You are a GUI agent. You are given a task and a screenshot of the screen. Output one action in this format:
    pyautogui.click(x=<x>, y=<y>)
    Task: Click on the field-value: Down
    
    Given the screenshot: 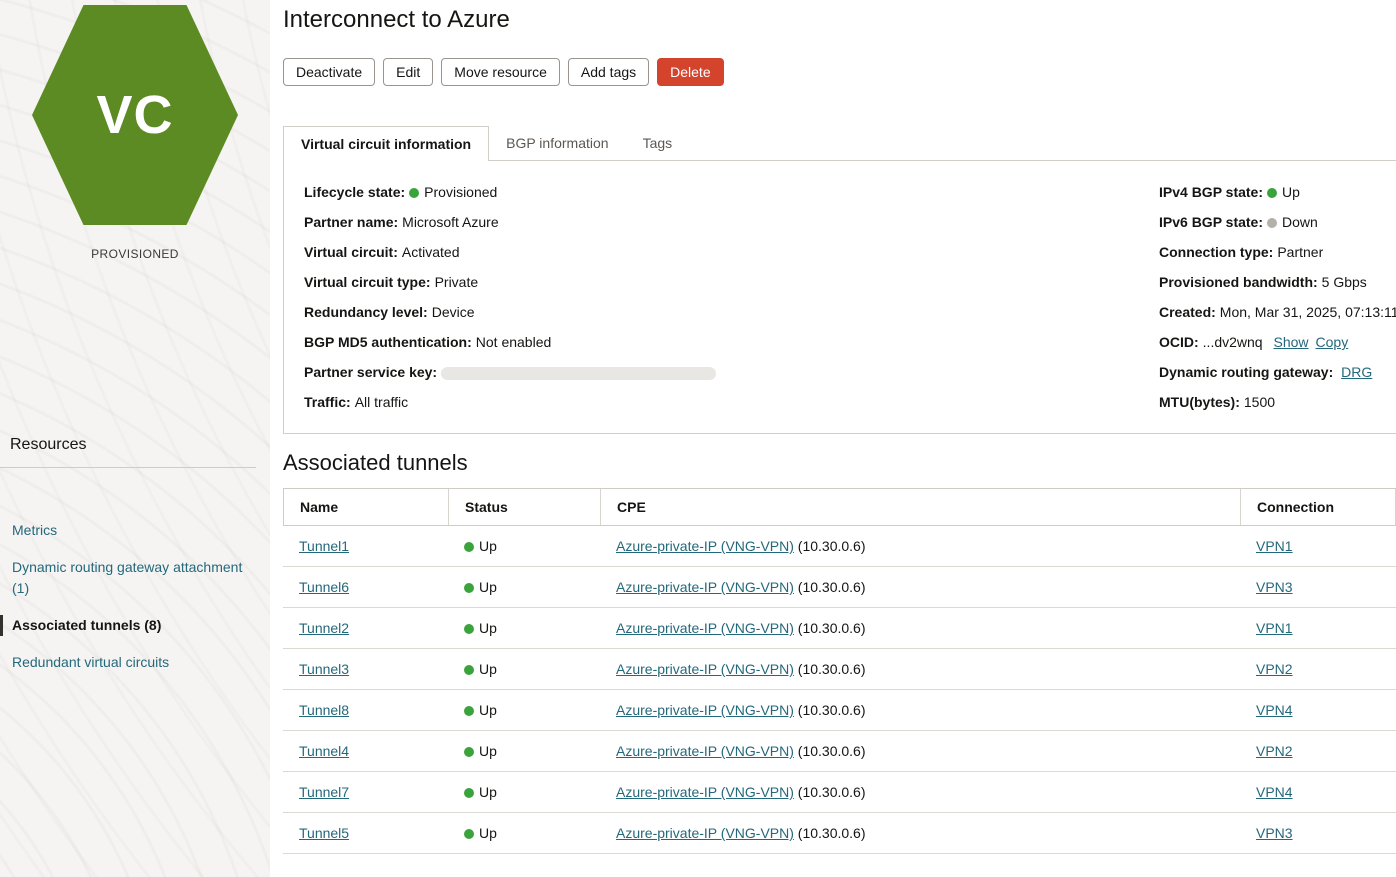 What is the action you would take?
    pyautogui.click(x=1300, y=222)
    